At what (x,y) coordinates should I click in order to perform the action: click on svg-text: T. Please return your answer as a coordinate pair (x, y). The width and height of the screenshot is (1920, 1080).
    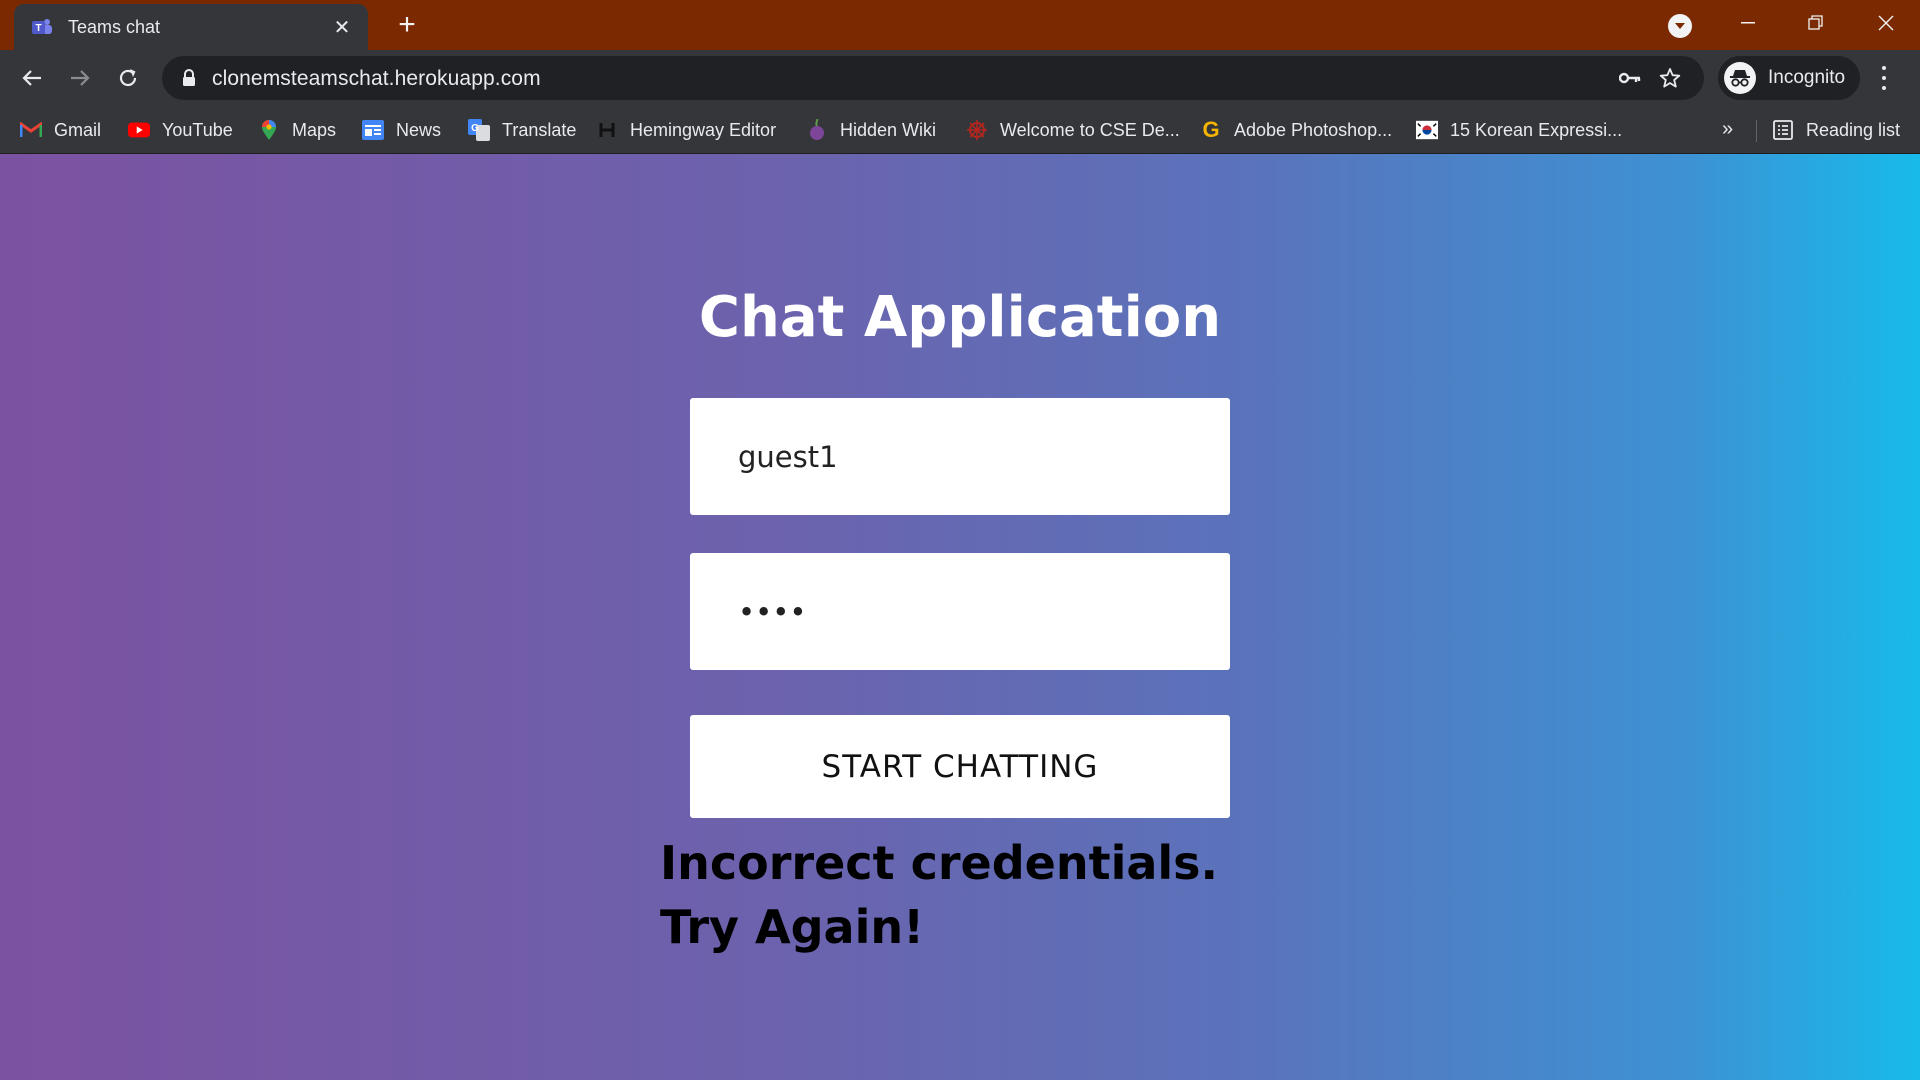
    Looking at the image, I should click on (38, 28).